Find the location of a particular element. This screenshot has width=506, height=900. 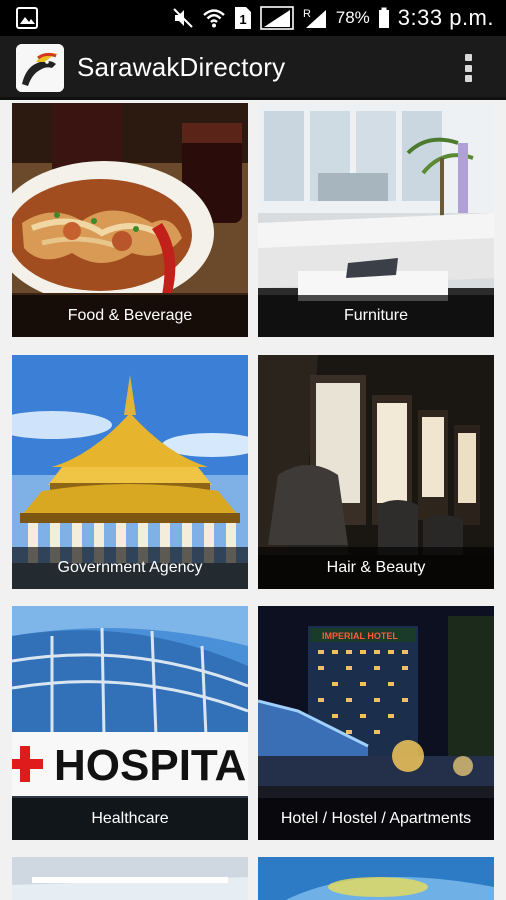

category-tile-government-agency: Government Agency is located at coordinates (130, 472).